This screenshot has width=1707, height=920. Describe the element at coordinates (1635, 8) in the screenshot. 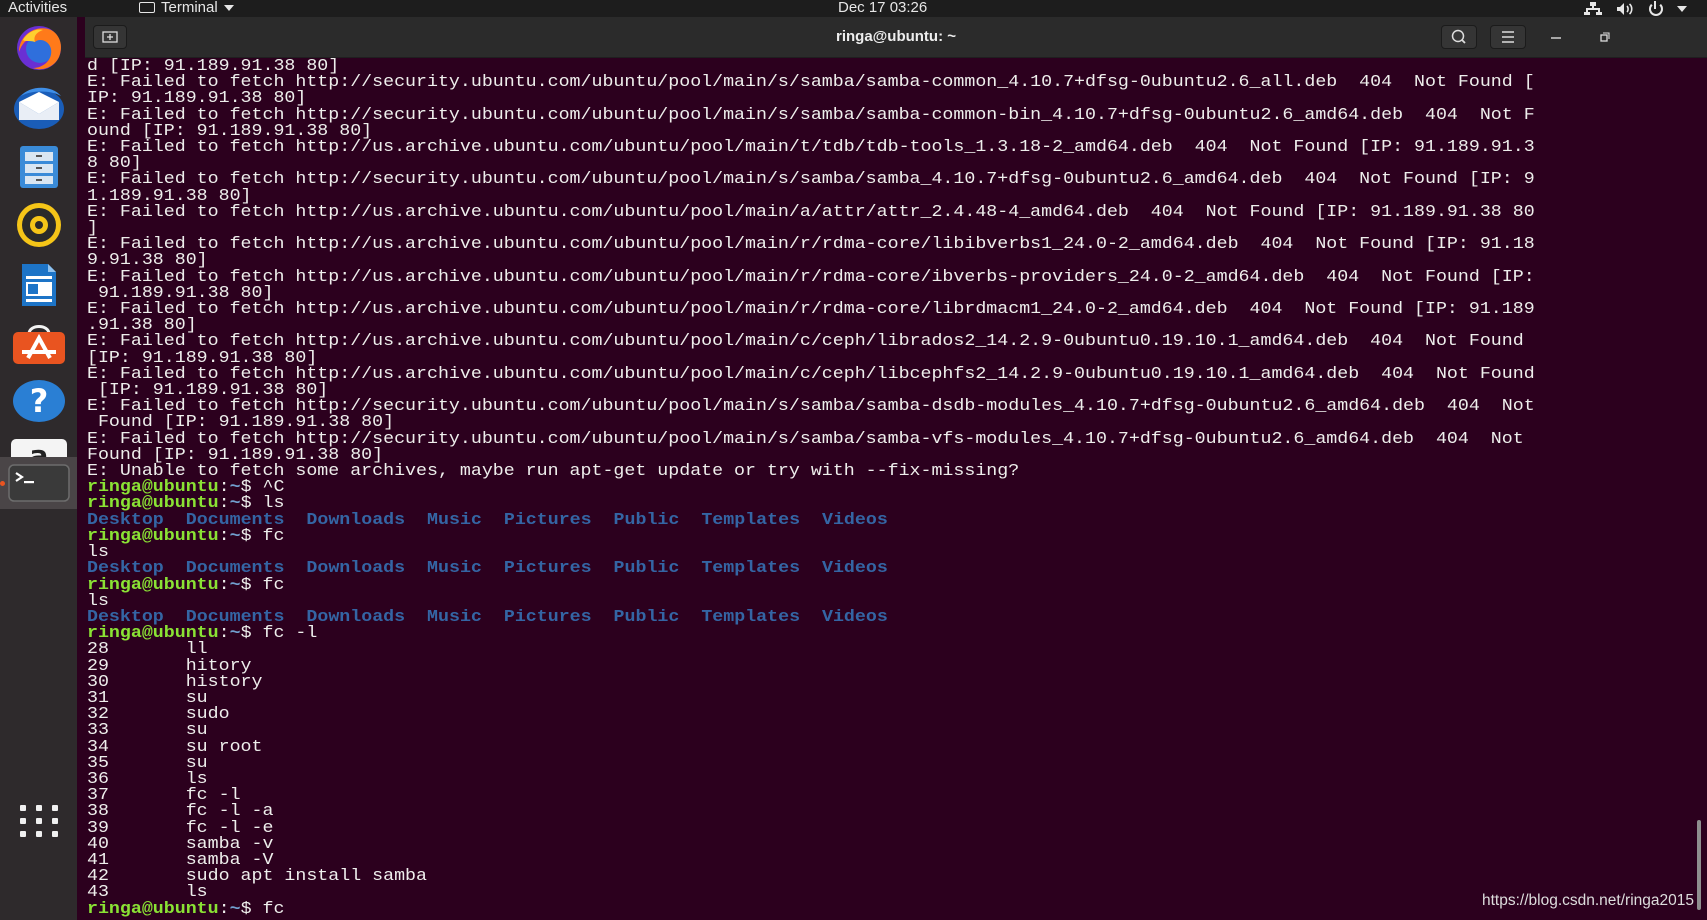

I see `system-tray` at that location.